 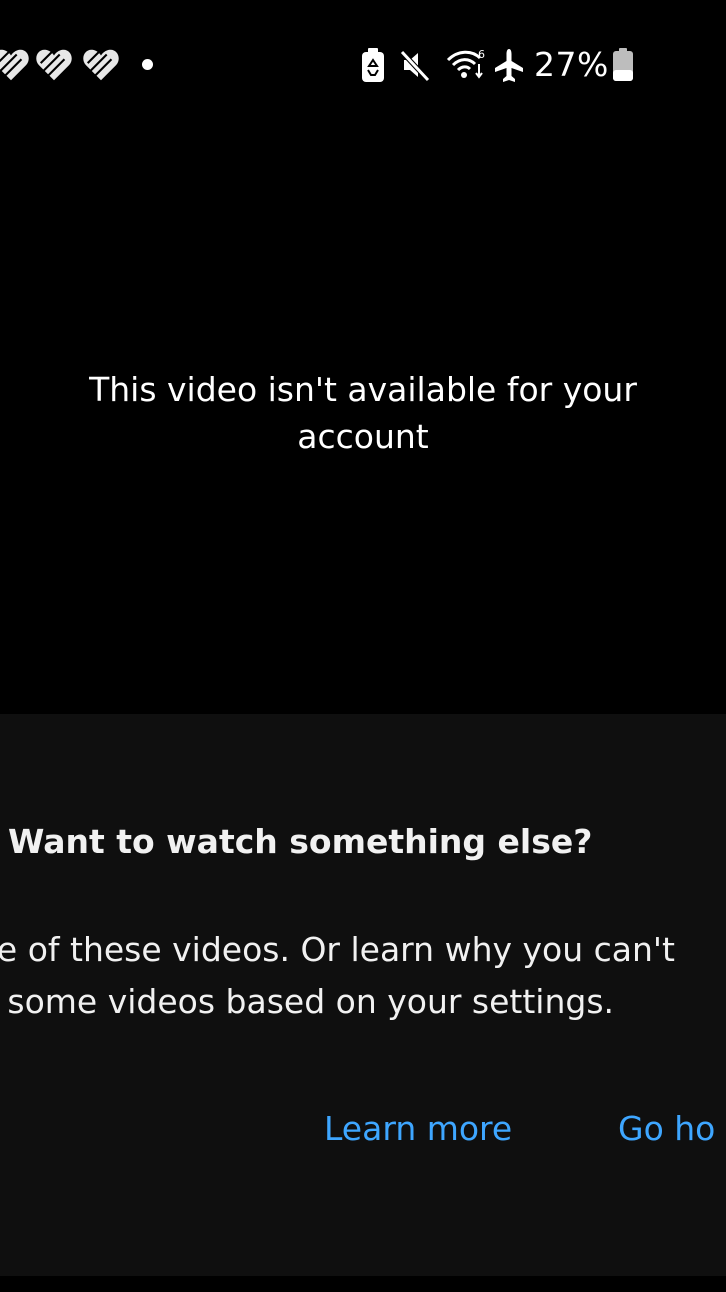 What do you see at coordinates (666, 1129) in the screenshot?
I see `go-home-button: Go ho` at bounding box center [666, 1129].